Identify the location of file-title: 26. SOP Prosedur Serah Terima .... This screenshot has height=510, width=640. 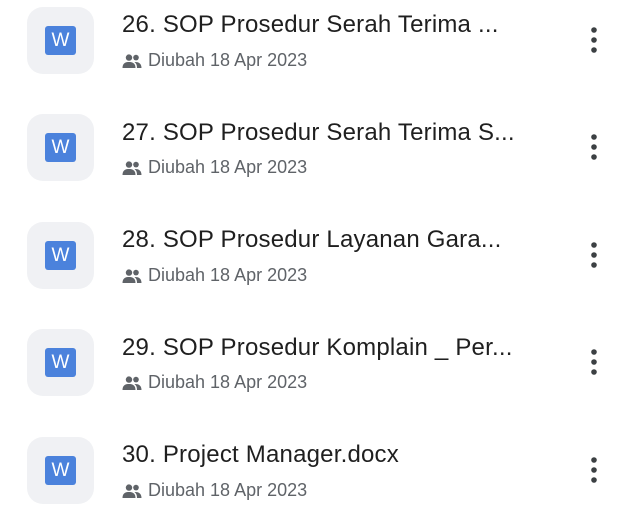
(310, 24).